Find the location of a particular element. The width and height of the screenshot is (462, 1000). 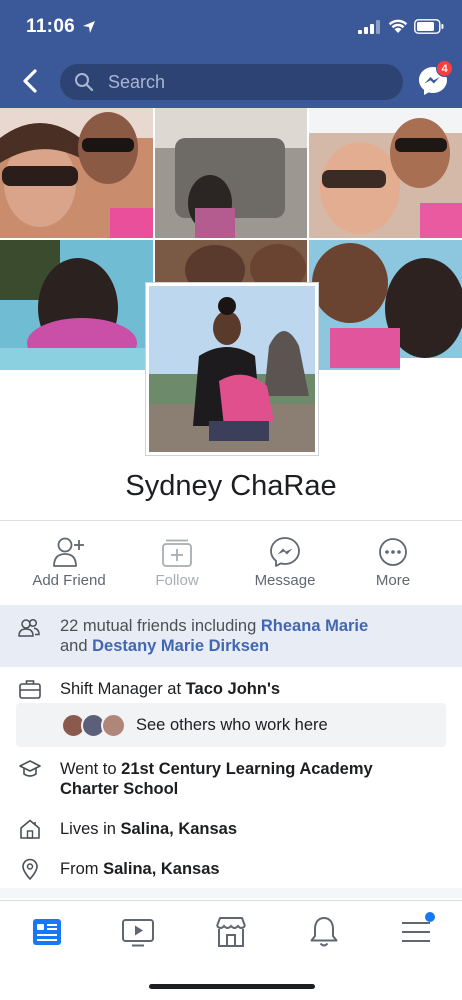

follow-button: Follow is located at coordinates (177, 564).